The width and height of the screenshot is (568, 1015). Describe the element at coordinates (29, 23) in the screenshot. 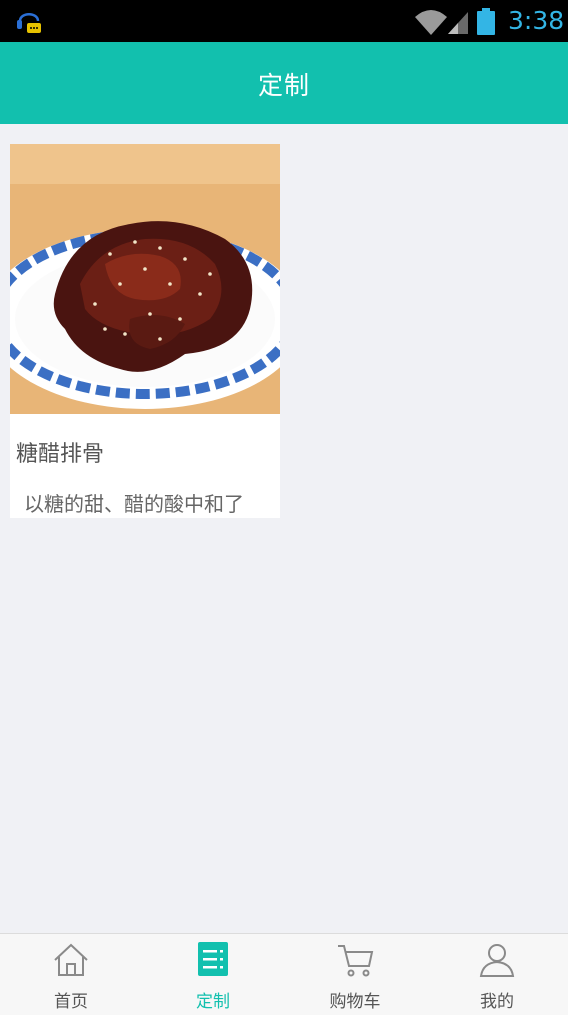

I see `notification-app-icon` at that location.